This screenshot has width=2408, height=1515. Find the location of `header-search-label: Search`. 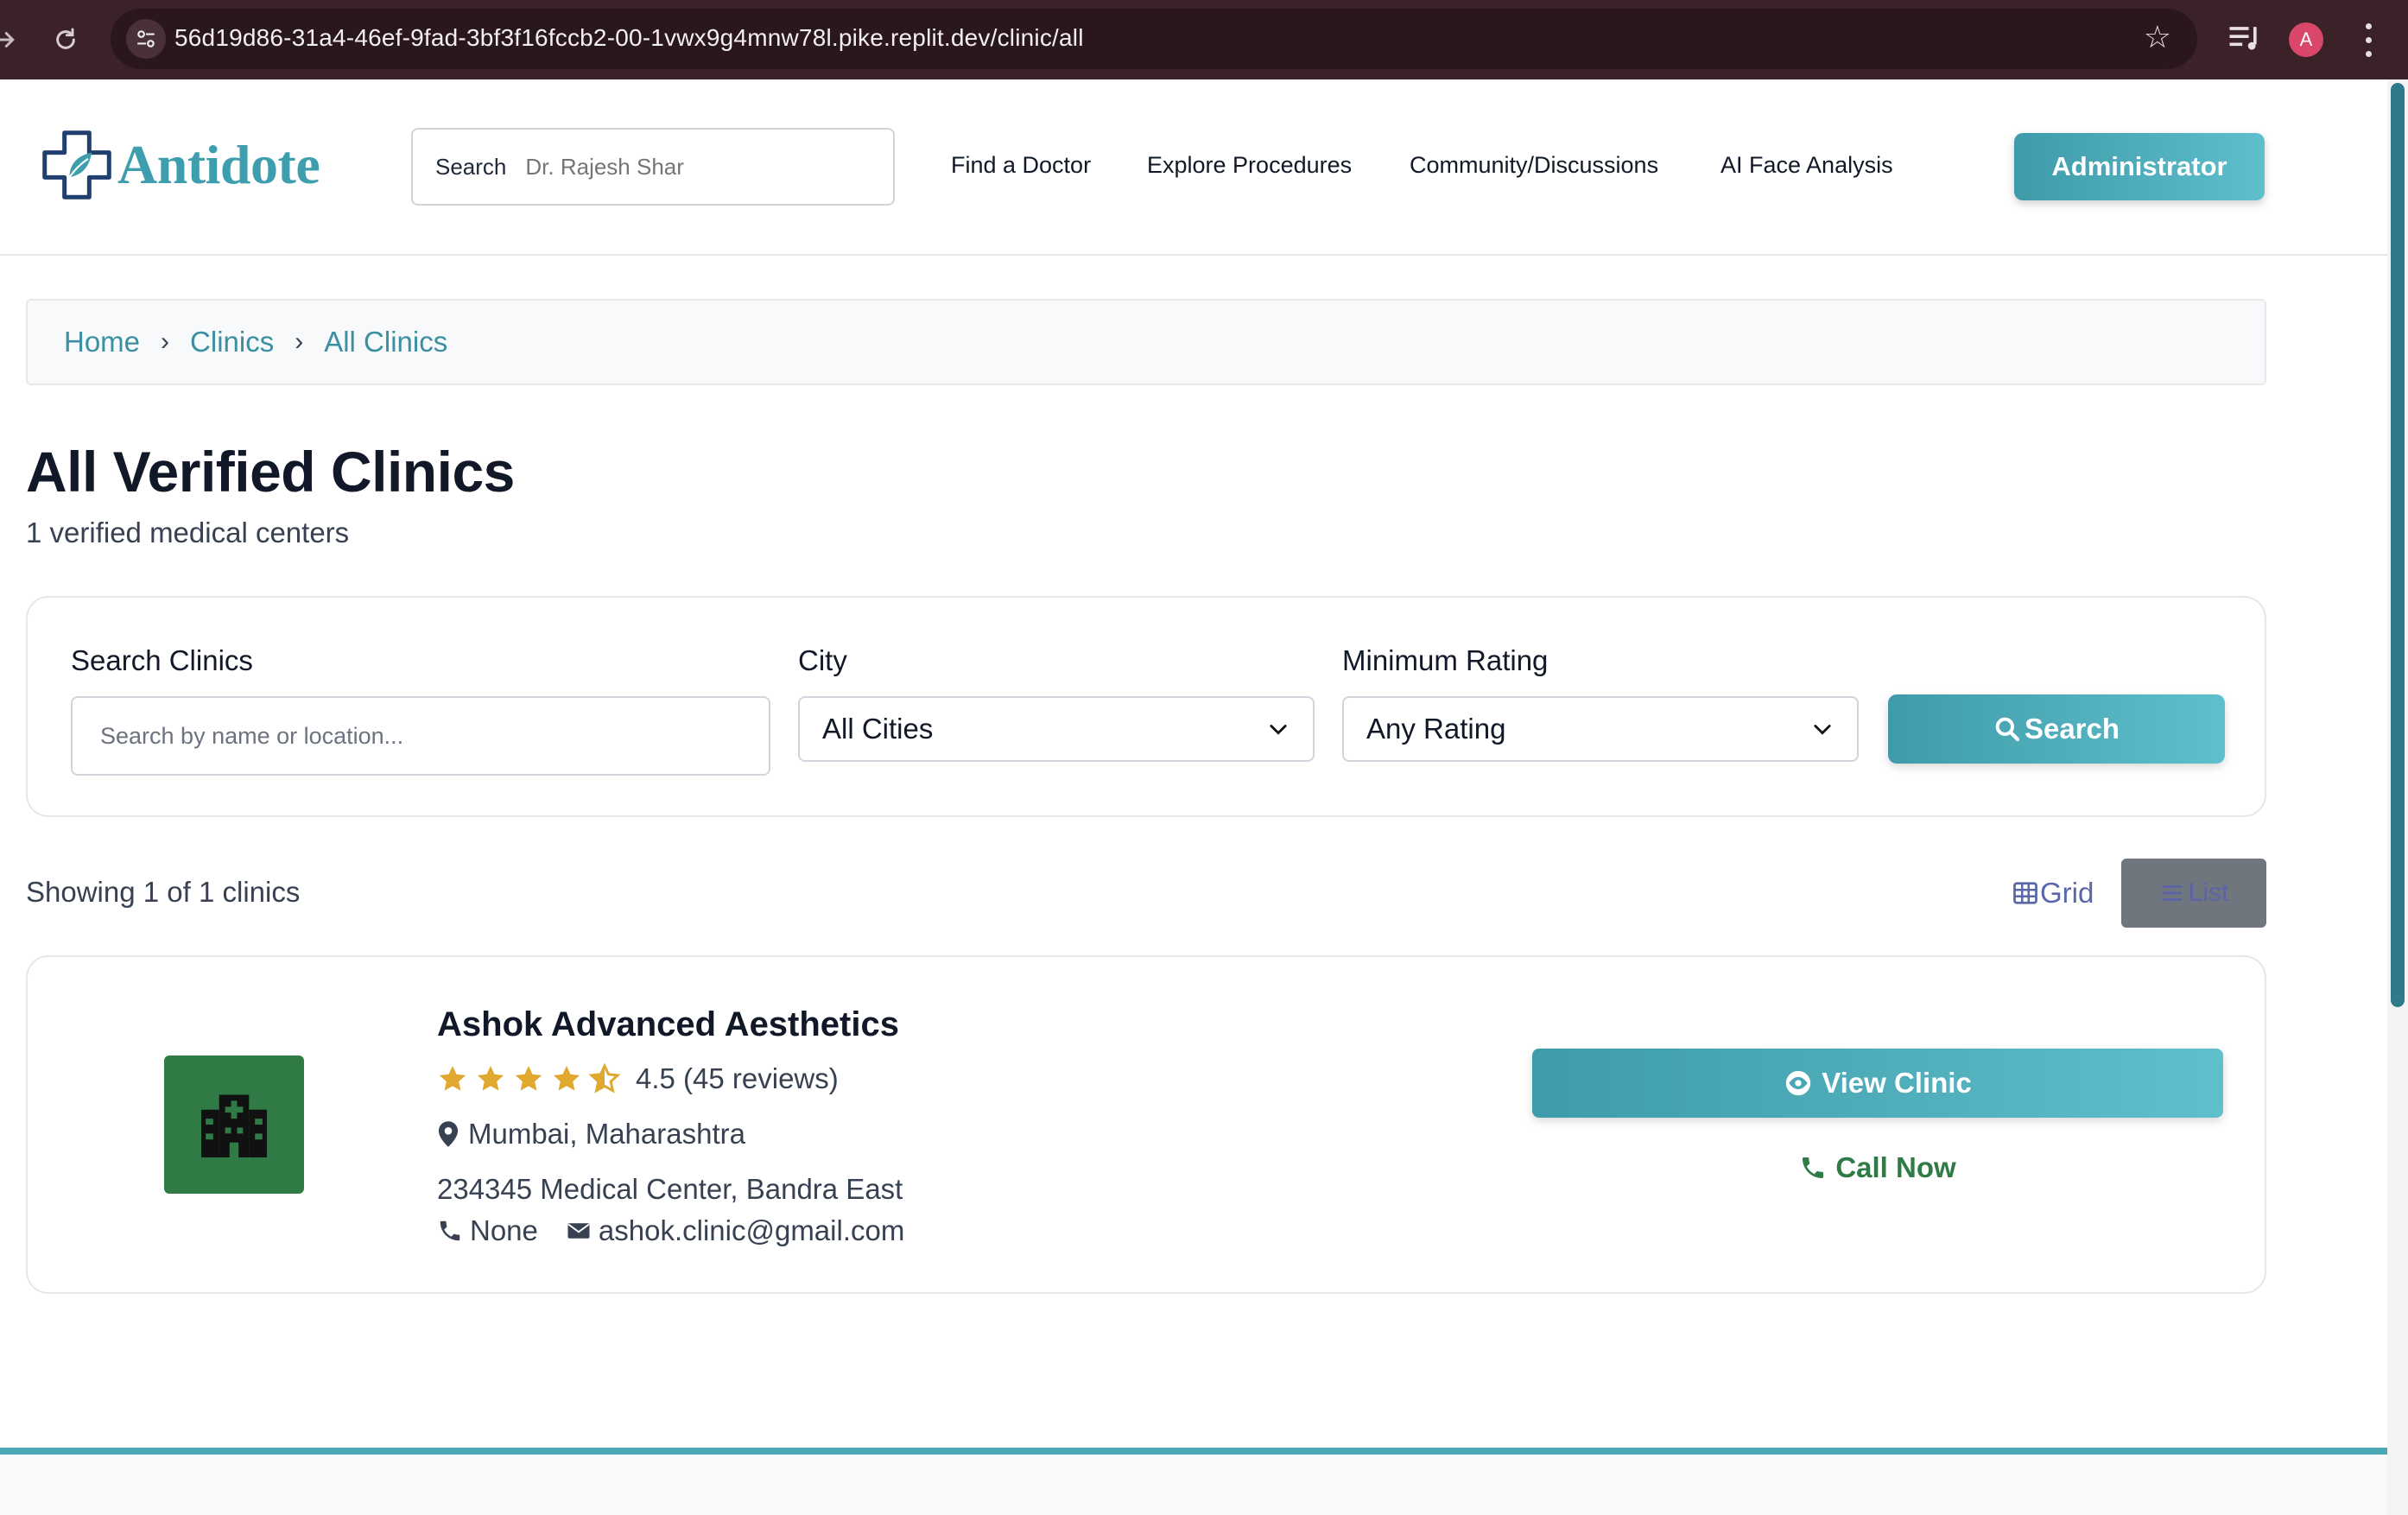

header-search-label: Search is located at coordinates (471, 166).